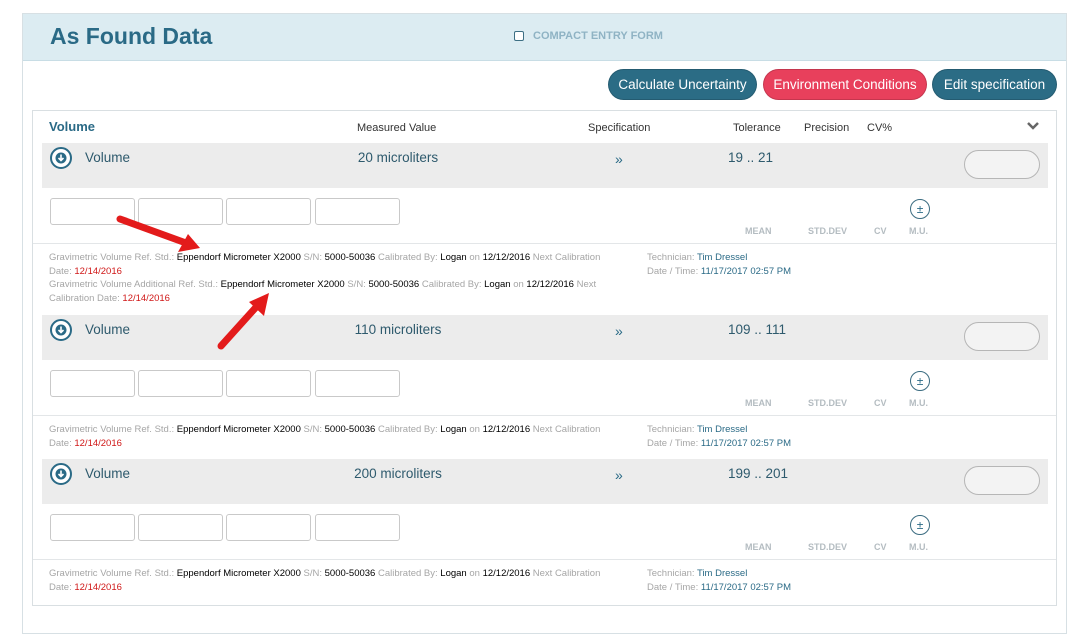 The image size is (1085, 641). What do you see at coordinates (545, 165) in the screenshot?
I see `measurement-row: Volume 20 microliters » 19 .. 21` at bounding box center [545, 165].